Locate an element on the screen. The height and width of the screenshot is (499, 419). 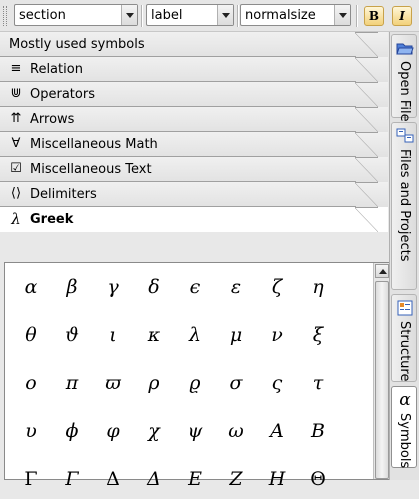
greek-symbol-button: ϑ is located at coordinates (72, 335).